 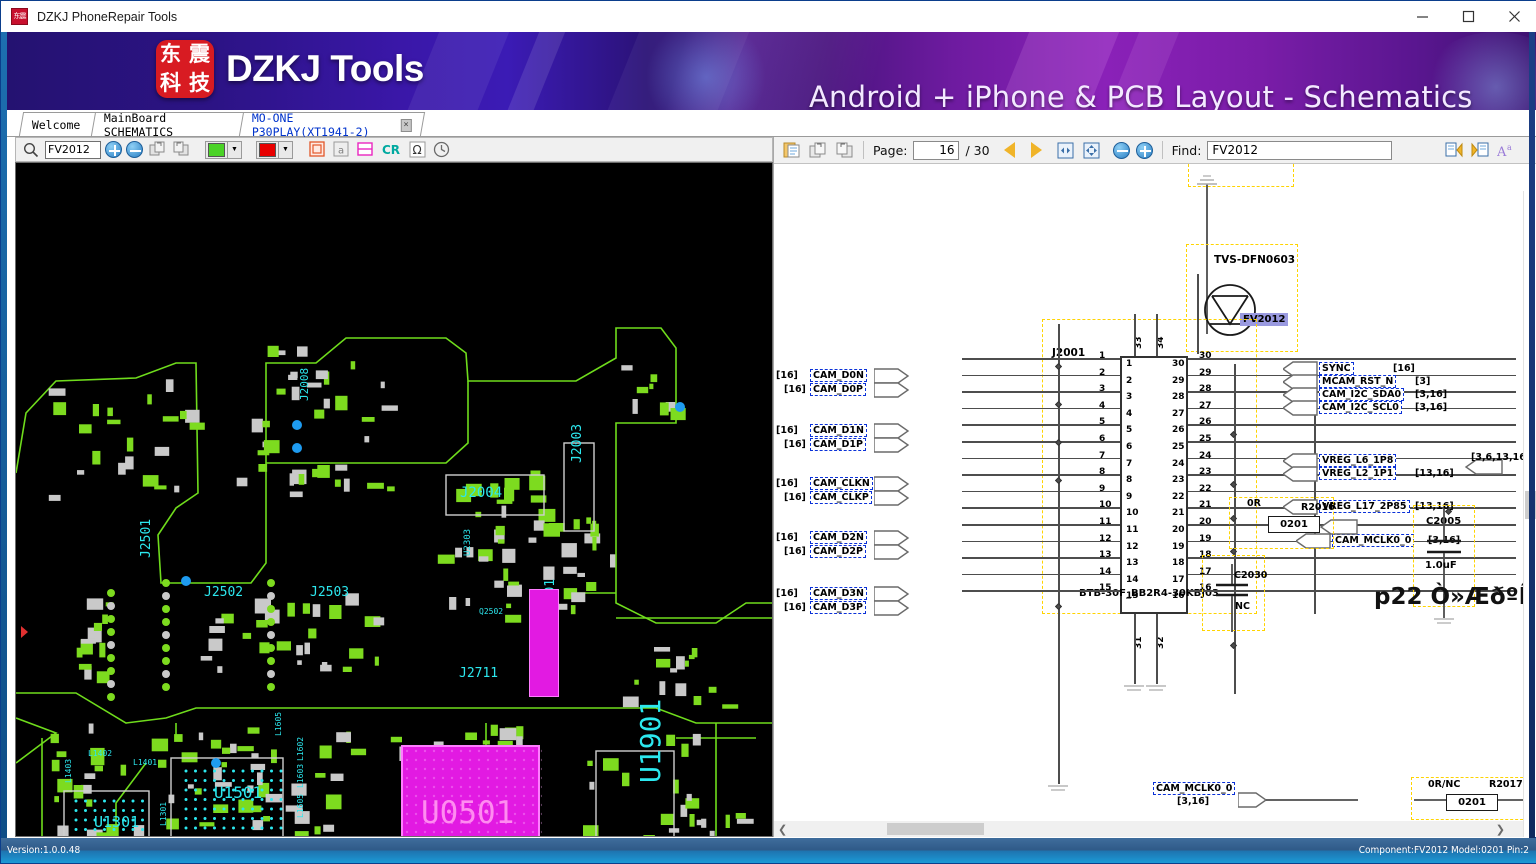 I want to click on scroll-left-icon: ❮, so click(x=782, y=829).